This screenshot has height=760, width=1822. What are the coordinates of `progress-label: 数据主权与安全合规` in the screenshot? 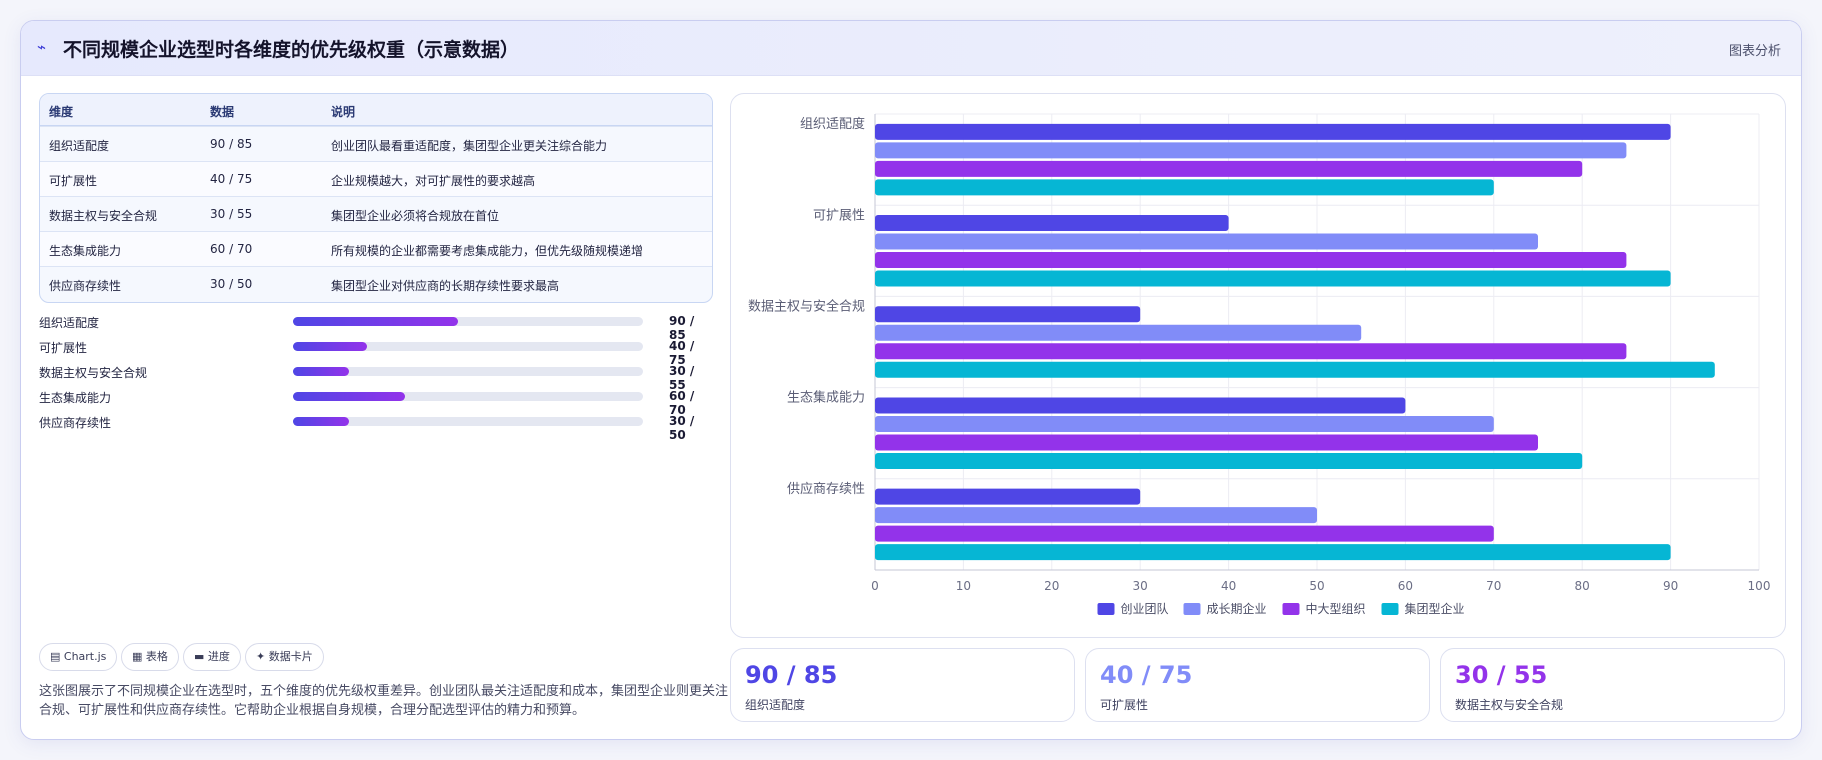 It's located at (93, 373).